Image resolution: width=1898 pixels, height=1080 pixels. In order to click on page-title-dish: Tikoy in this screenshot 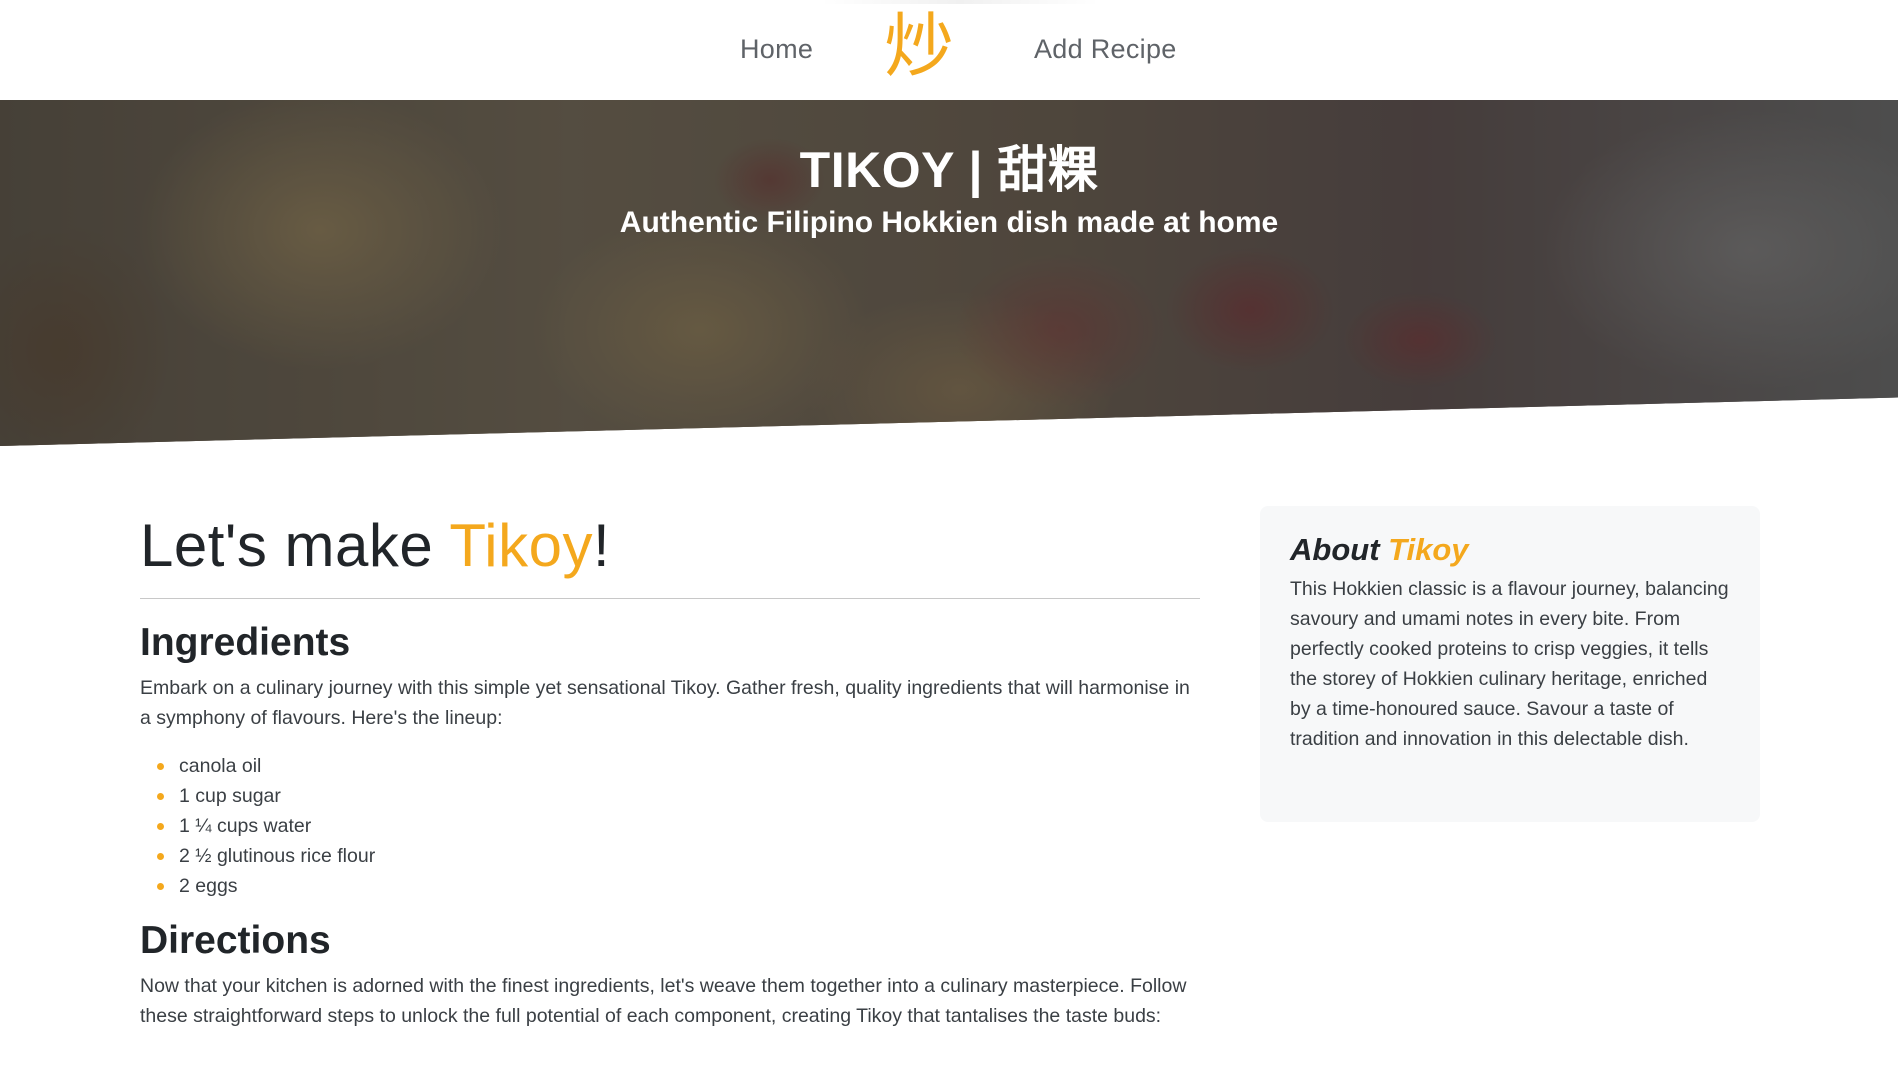, I will do `click(521, 545)`.